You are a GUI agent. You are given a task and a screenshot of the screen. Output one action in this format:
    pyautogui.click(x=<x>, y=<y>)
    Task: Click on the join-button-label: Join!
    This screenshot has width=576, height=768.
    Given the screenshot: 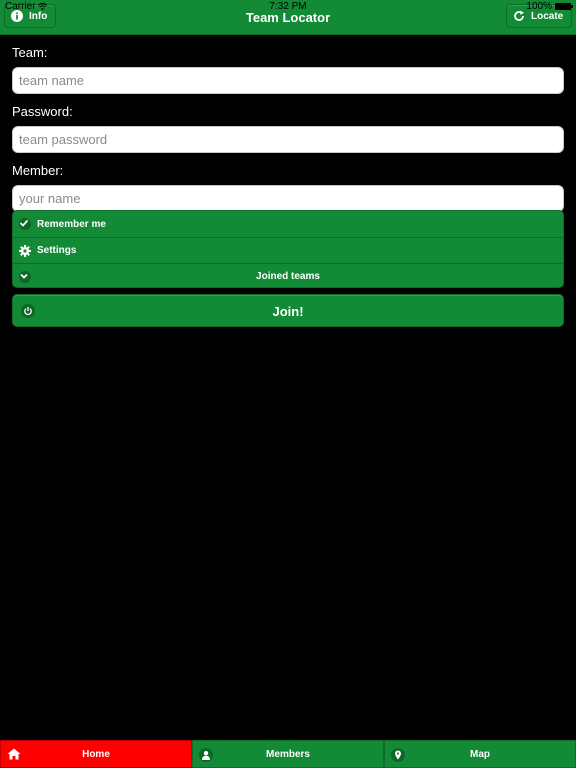 What is the action you would take?
    pyautogui.click(x=288, y=311)
    